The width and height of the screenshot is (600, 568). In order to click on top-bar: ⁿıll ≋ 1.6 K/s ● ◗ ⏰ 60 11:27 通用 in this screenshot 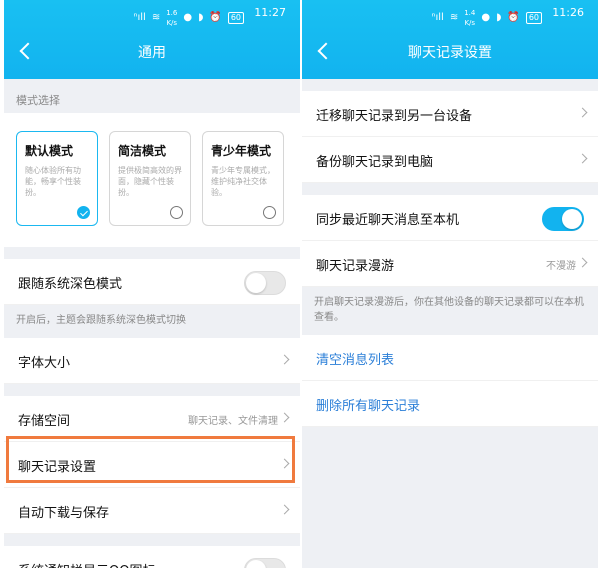, I will do `click(152, 39)`.